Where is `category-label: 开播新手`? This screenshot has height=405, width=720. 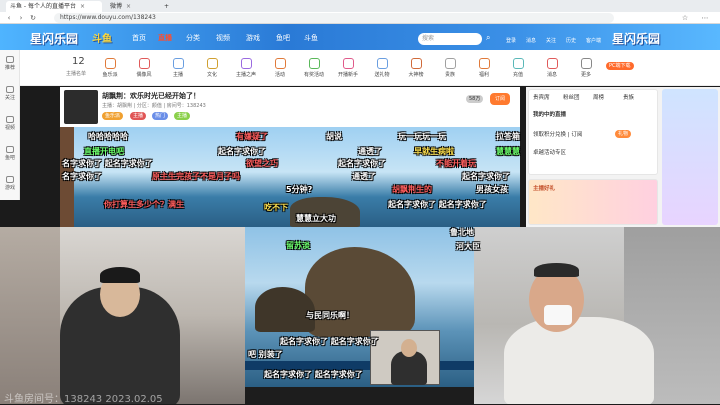
category-label: 开播新手 is located at coordinates (347, 75).